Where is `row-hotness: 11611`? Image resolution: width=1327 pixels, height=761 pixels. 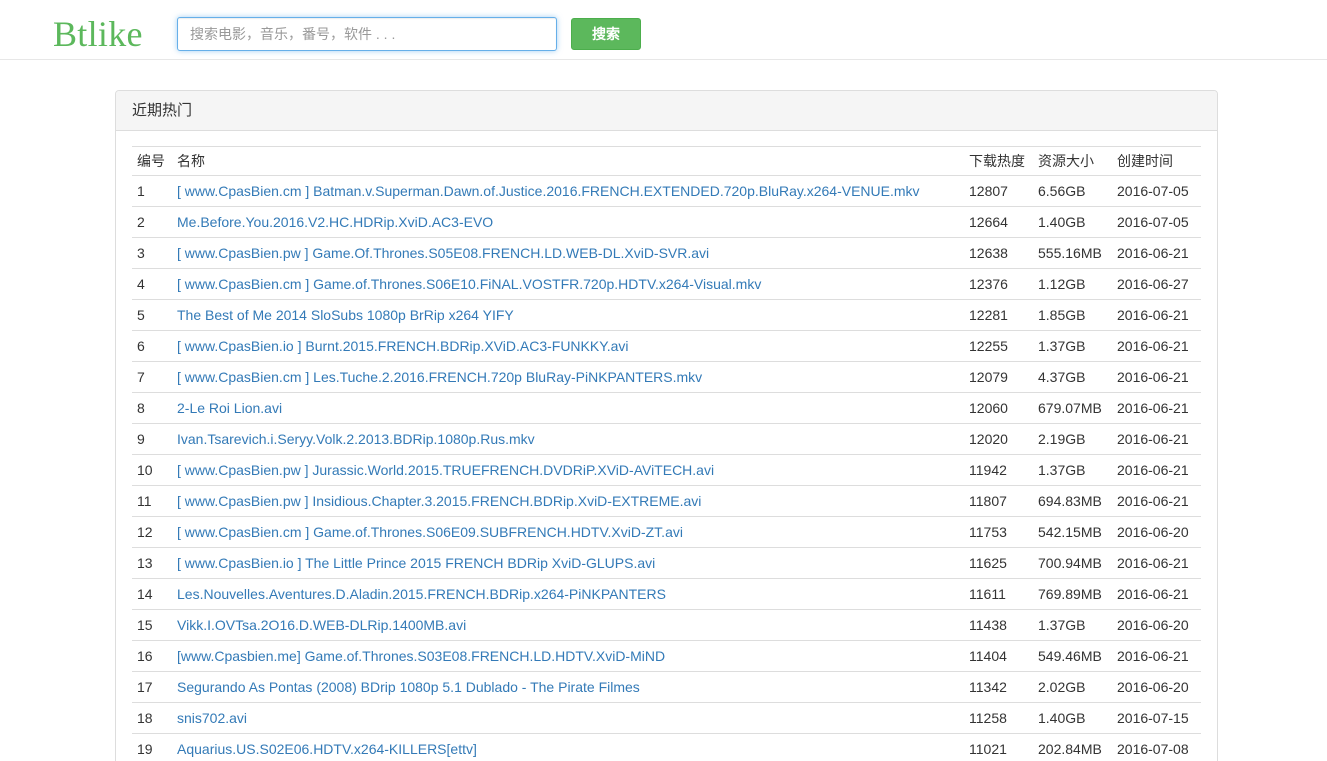
row-hotness: 11611 is located at coordinates (998, 594).